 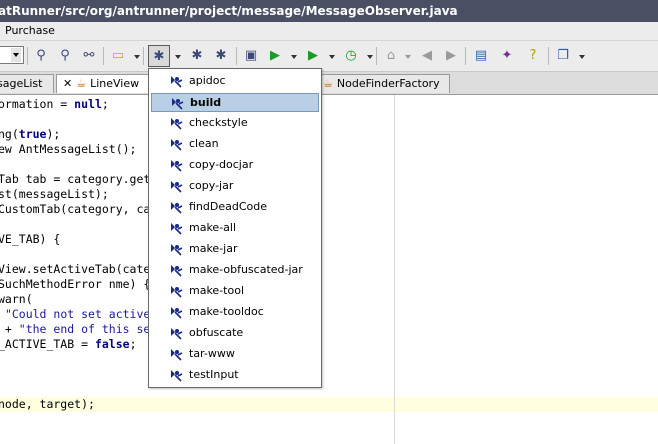 What do you see at coordinates (216, 290) in the screenshot?
I see `menu-item-label: make-tool` at bounding box center [216, 290].